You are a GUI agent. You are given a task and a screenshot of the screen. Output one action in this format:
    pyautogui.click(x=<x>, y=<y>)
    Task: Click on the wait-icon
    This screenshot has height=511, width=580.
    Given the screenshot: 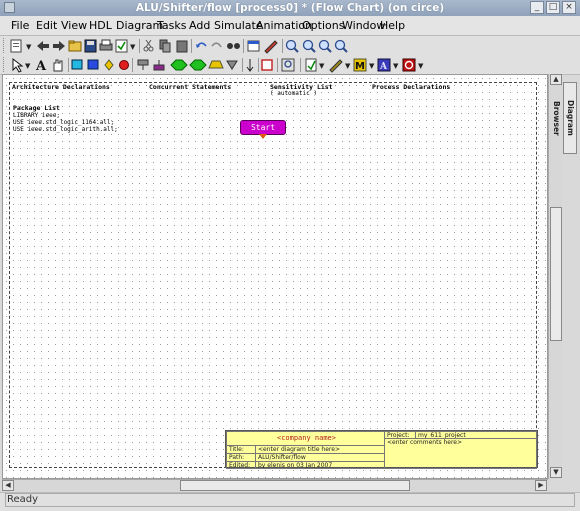 What is the action you would take?
    pyautogui.click(x=198, y=65)
    